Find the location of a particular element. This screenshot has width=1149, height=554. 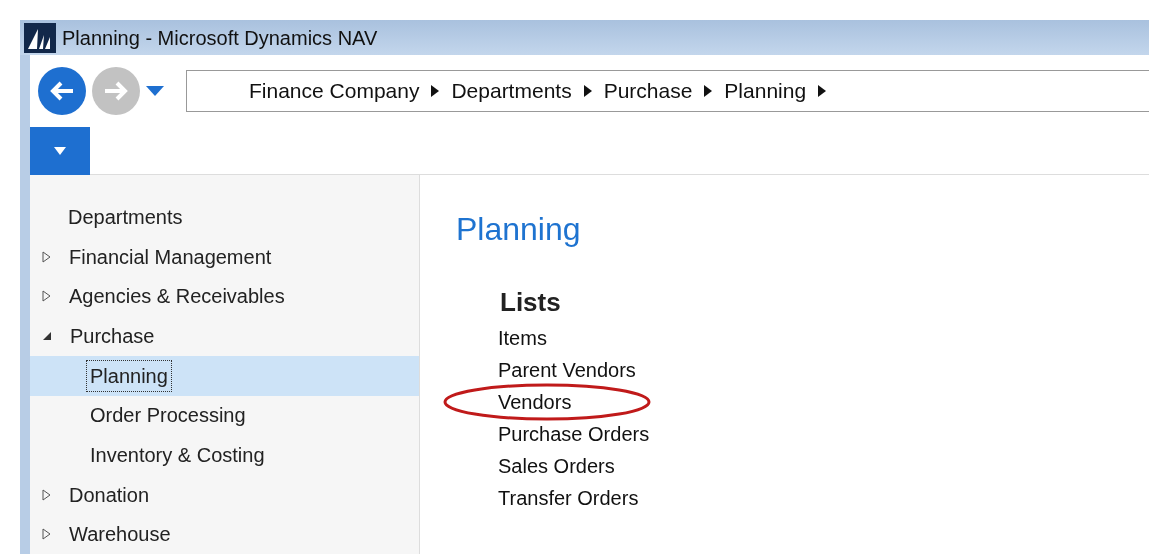

list-link: Parent Vendors is located at coordinates (567, 370).